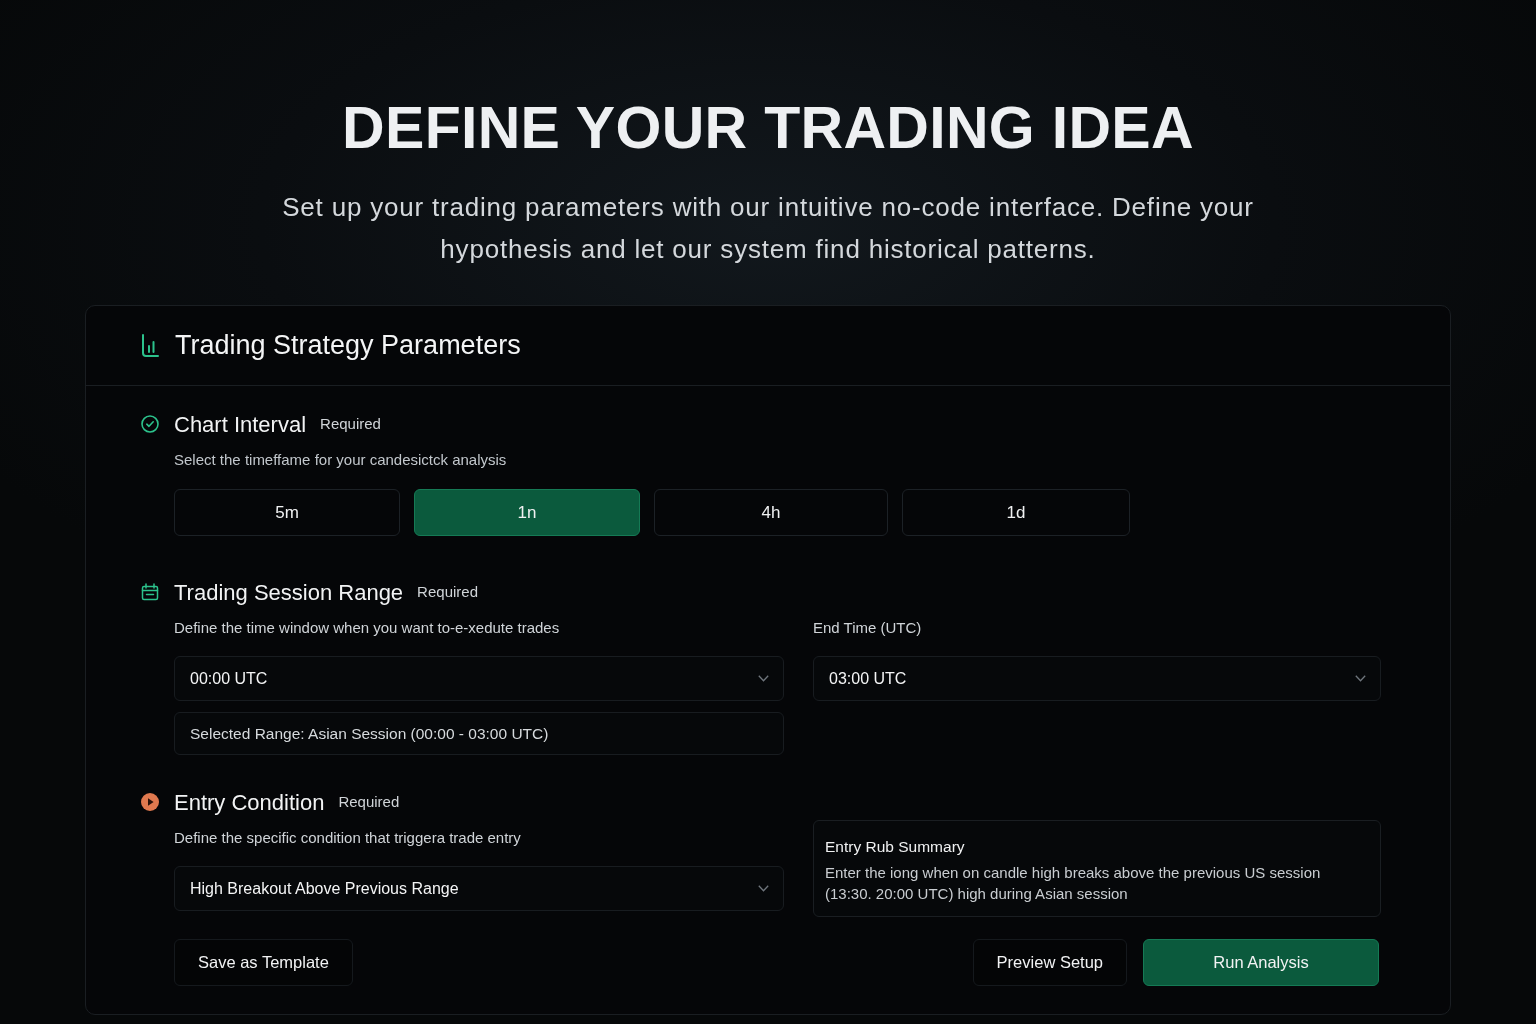 The height and width of the screenshot is (1024, 1536). Describe the element at coordinates (249, 802) in the screenshot. I see `section-title: Entry Condition` at that location.